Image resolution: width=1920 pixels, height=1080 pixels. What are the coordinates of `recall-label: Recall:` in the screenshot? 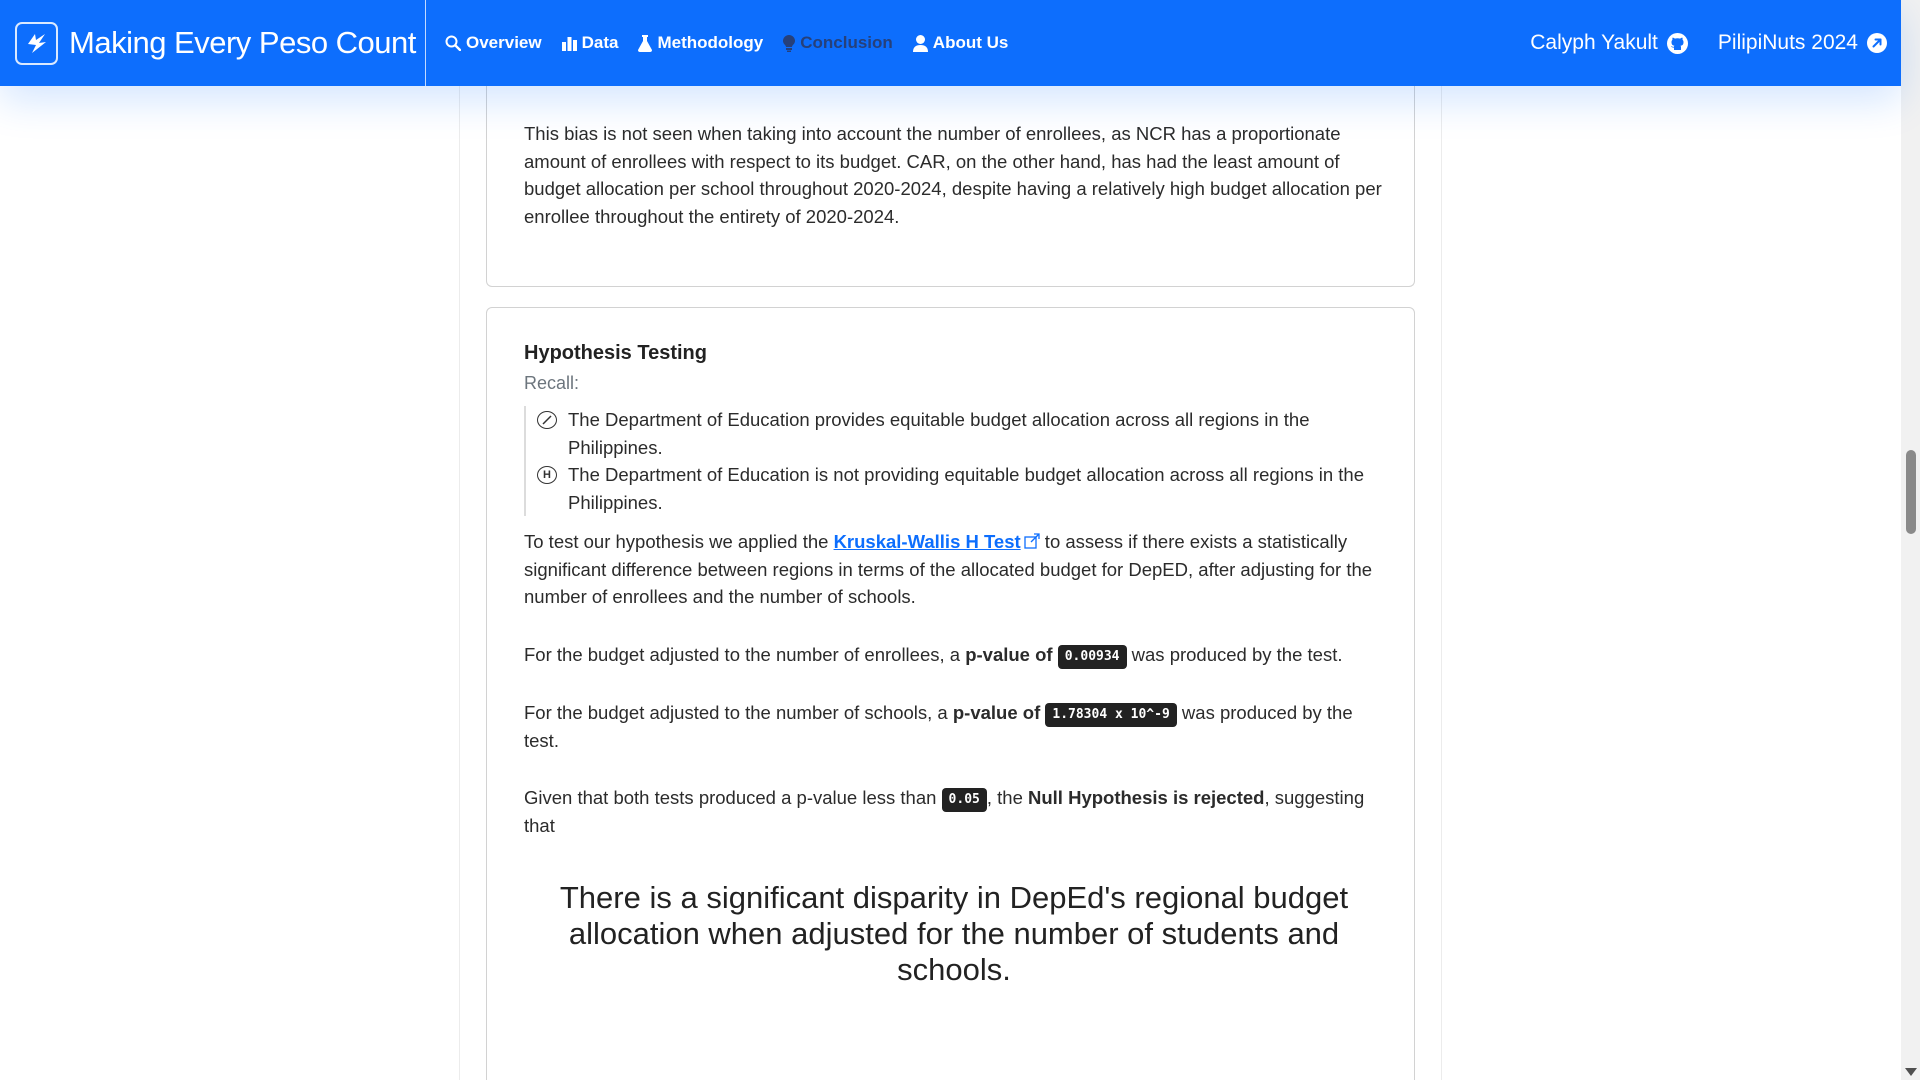 It's located at (552, 383).